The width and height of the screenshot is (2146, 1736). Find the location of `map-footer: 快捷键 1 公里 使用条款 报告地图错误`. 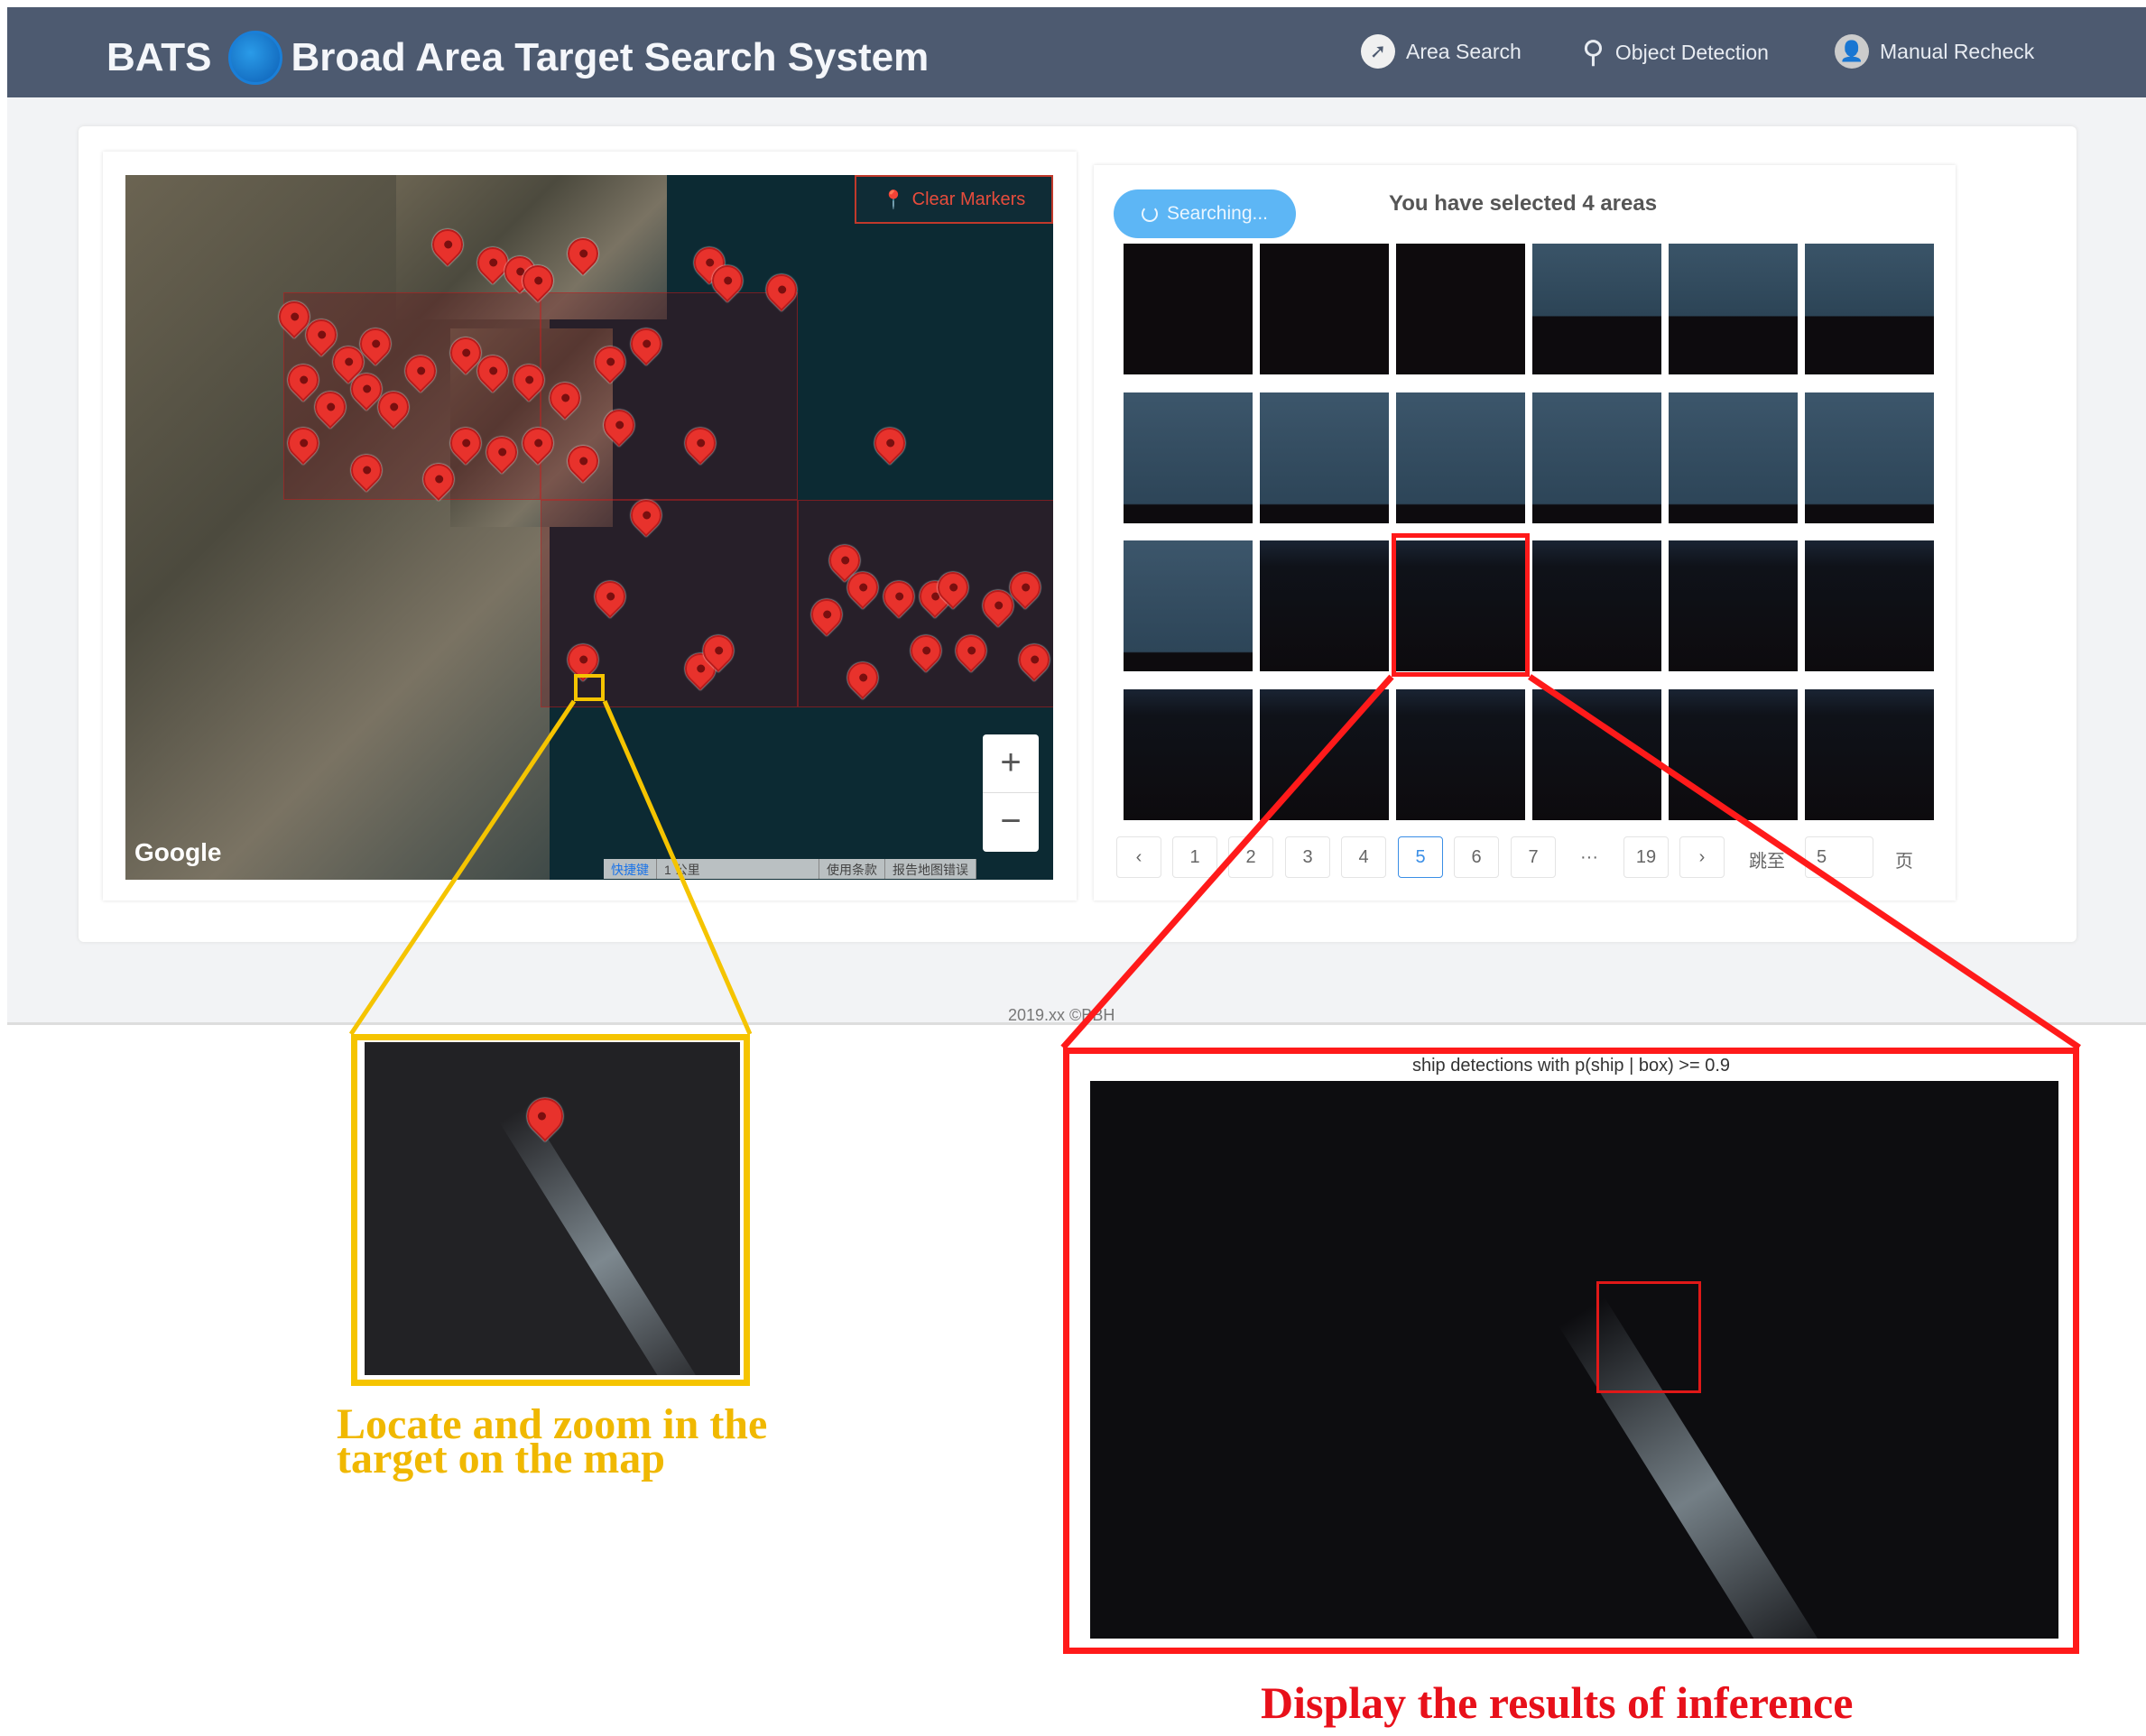

map-footer: 快捷键 1 公里 使用条款 报告地图错误 is located at coordinates (790, 869).